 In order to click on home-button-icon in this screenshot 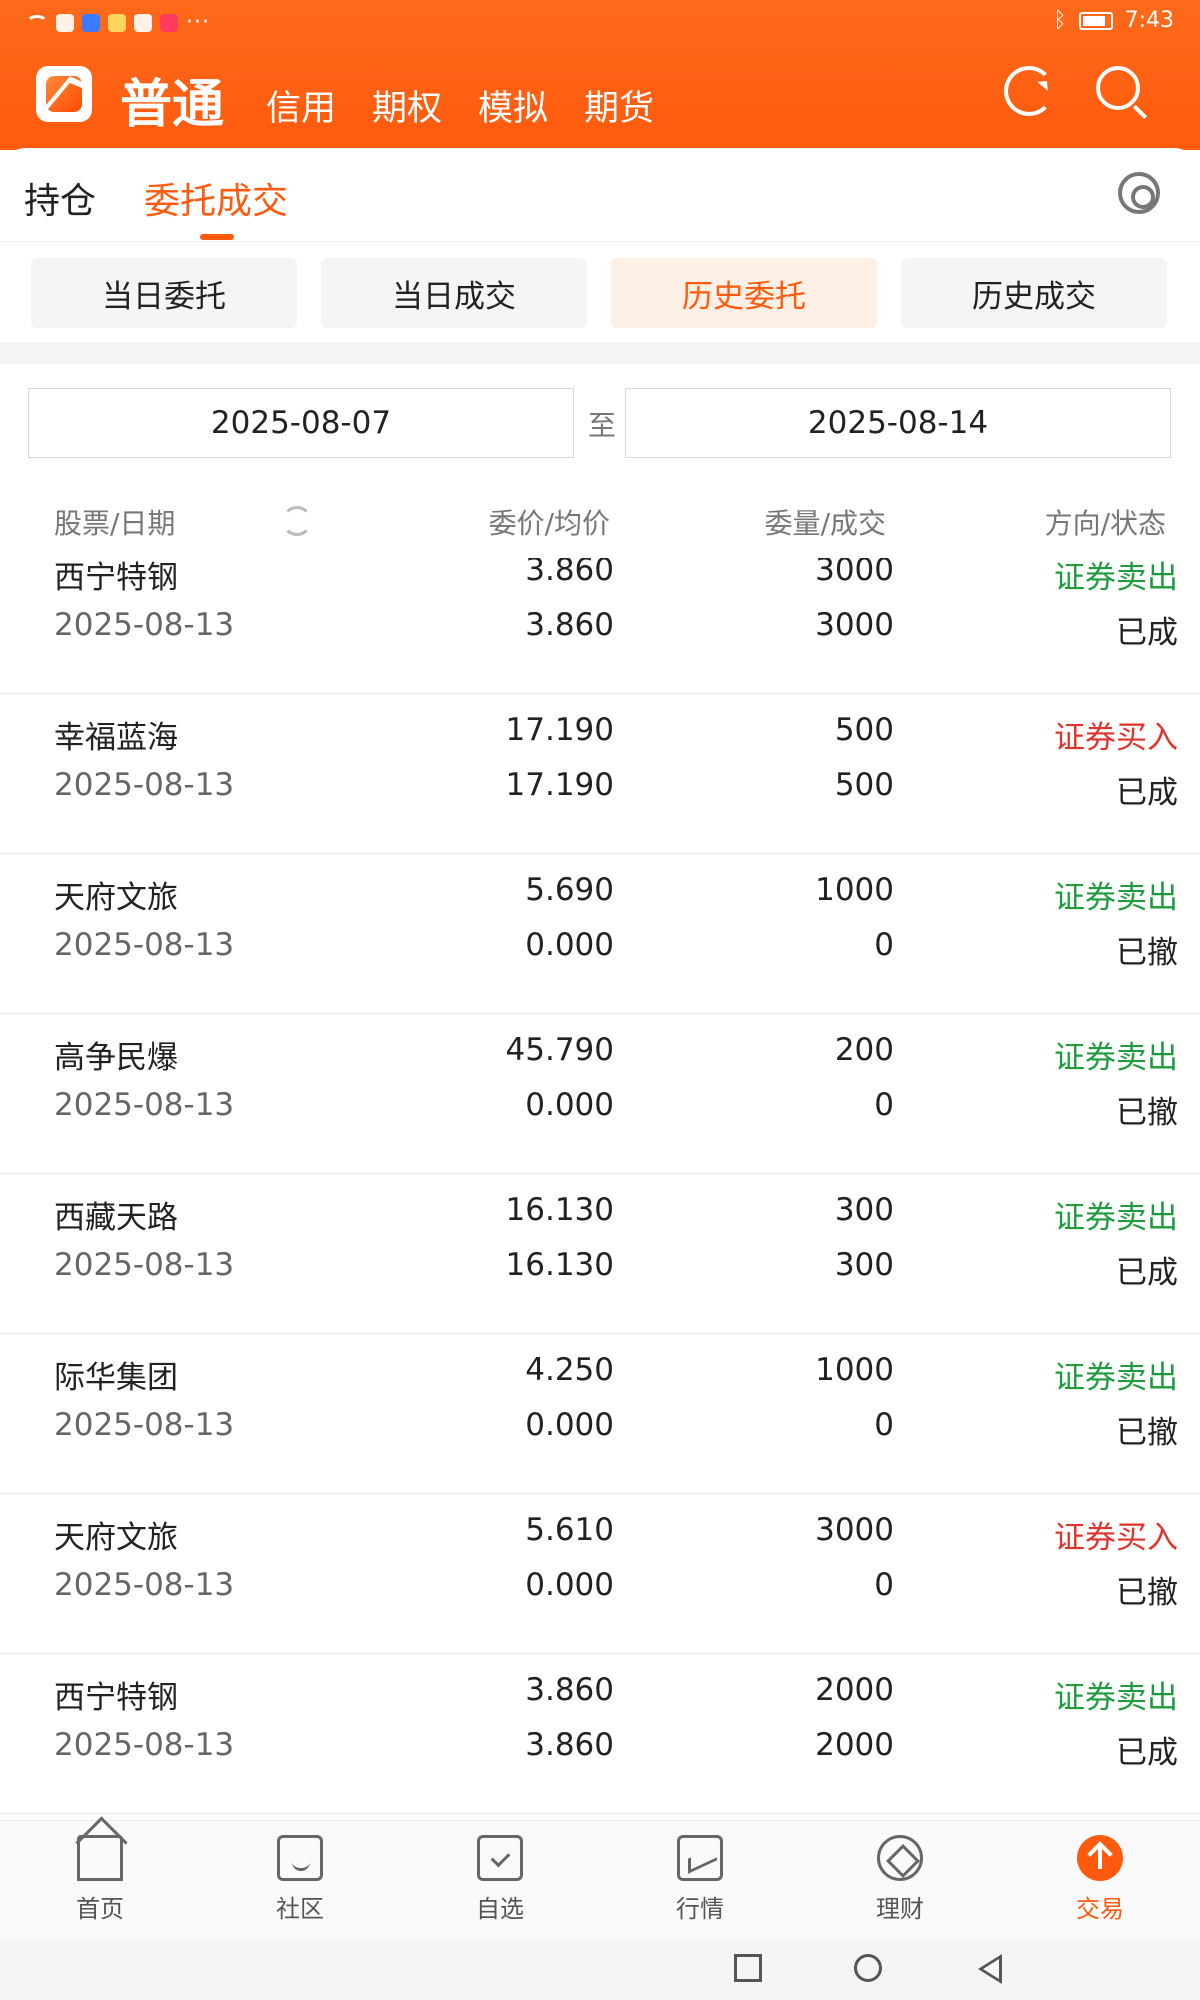, I will do `click(868, 1968)`.